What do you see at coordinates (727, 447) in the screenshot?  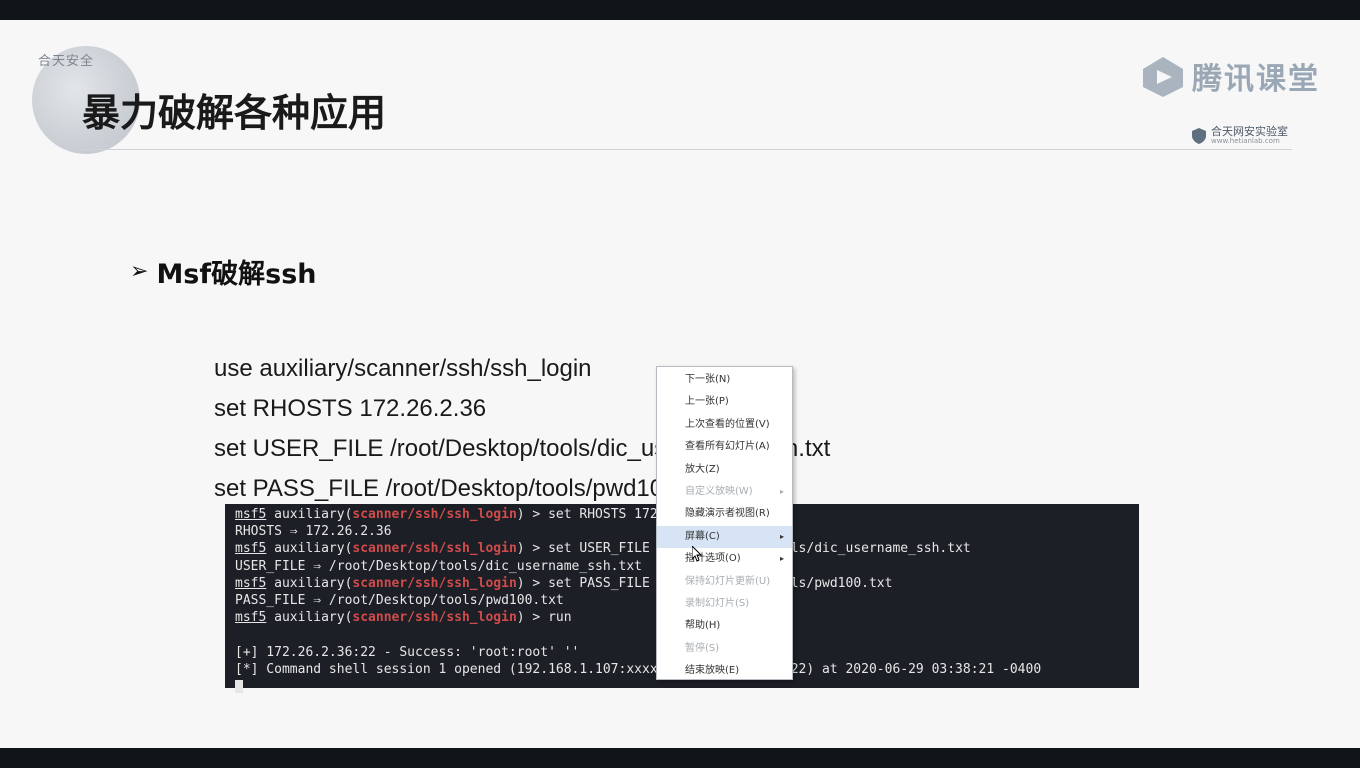 I see `context-menu-item-label: 查看所有幻灯片(A)` at bounding box center [727, 447].